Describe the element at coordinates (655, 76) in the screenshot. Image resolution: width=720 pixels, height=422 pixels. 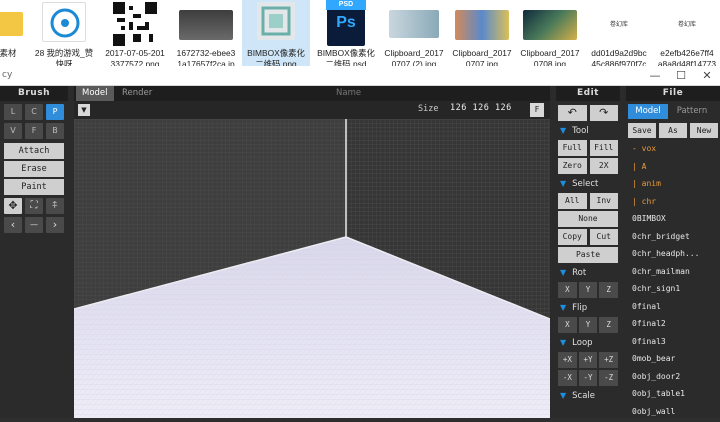
I see `minimize-button: —` at that location.